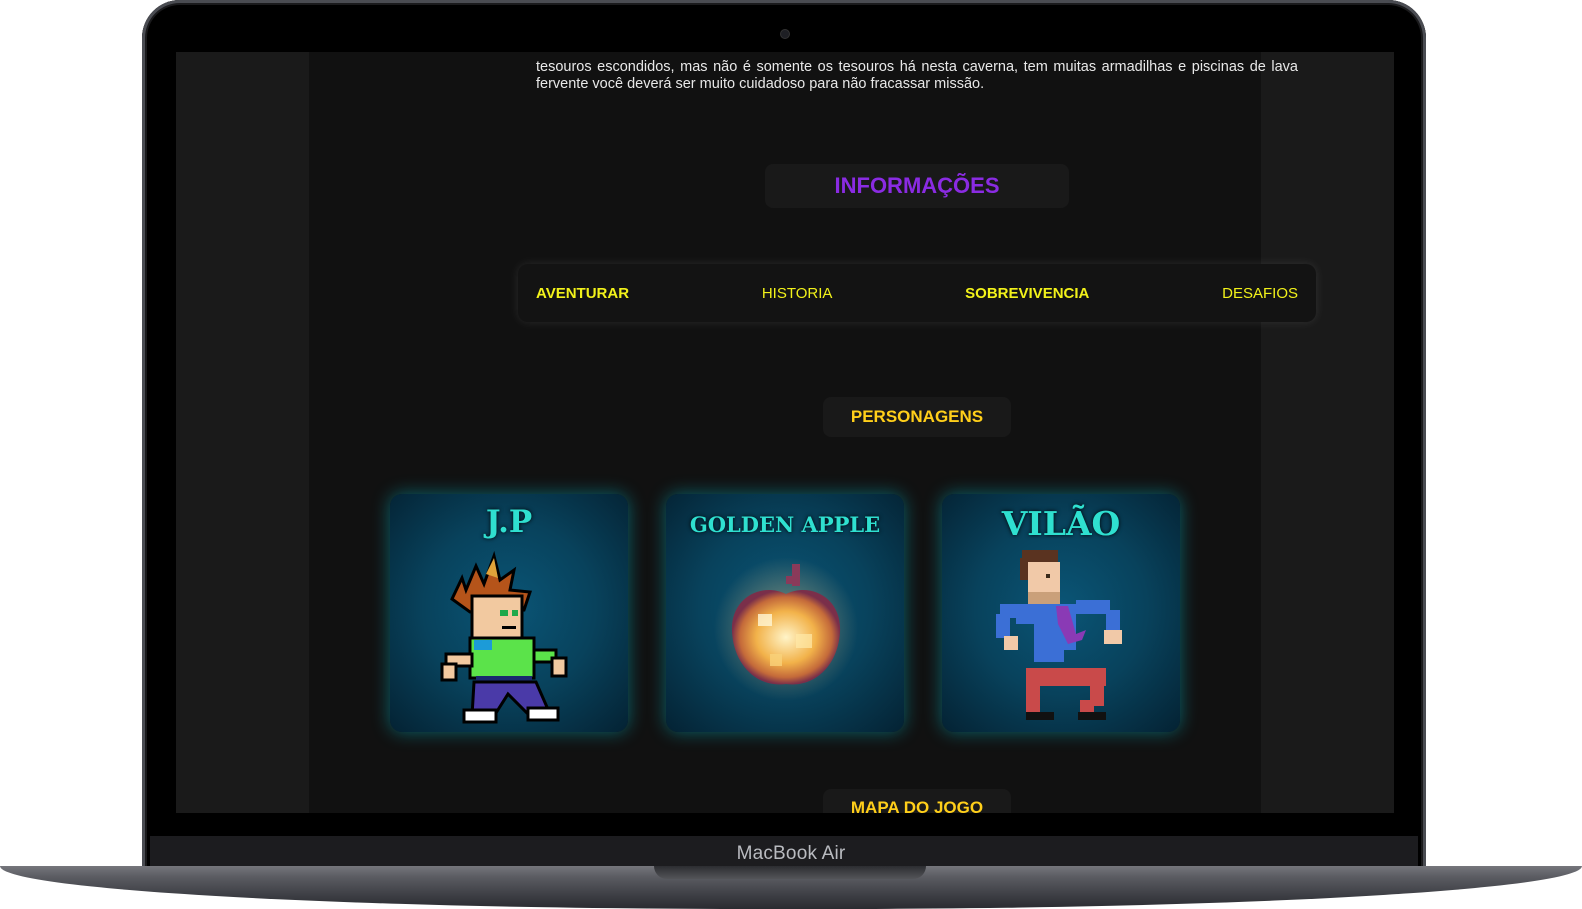 This screenshot has height=909, width=1582. I want to click on map-section-title: MAPA DO JOGO, so click(917, 801).